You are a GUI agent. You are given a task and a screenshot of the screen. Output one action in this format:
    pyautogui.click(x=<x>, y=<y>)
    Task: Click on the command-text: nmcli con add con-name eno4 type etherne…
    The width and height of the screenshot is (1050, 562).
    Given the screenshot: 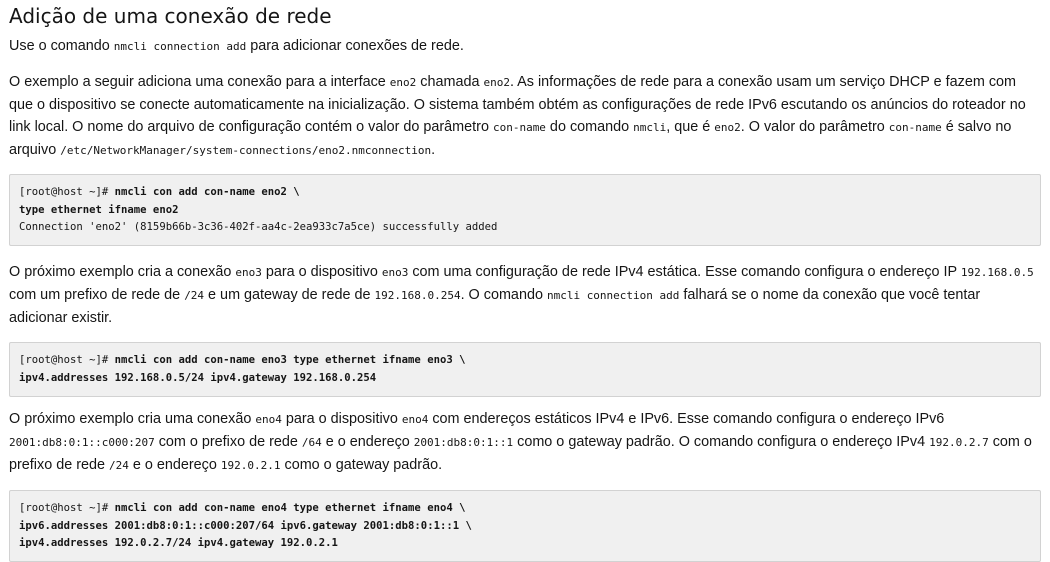 What is the action you would take?
    pyautogui.click(x=290, y=508)
    